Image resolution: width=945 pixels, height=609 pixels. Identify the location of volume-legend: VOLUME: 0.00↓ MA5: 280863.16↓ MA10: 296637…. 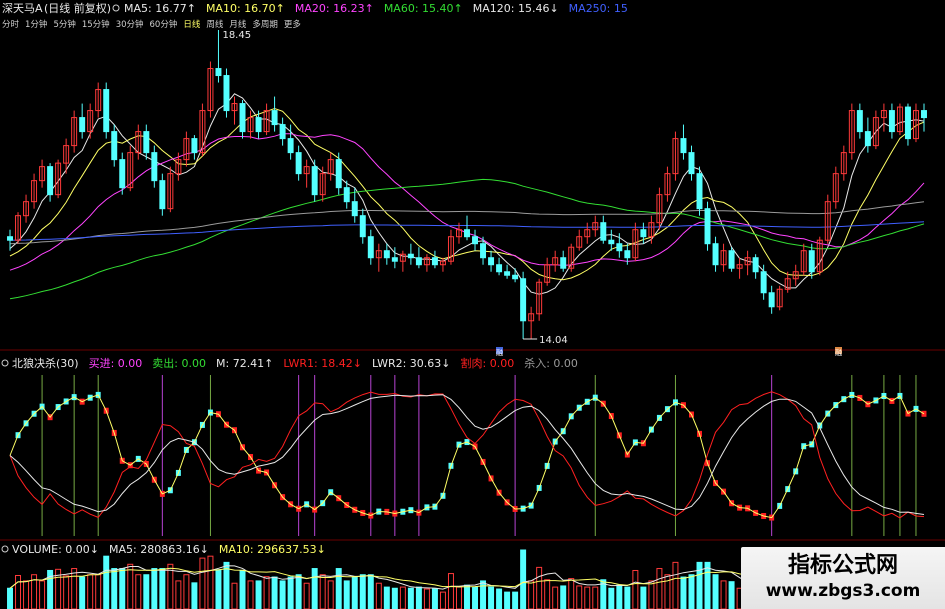
(163, 549).